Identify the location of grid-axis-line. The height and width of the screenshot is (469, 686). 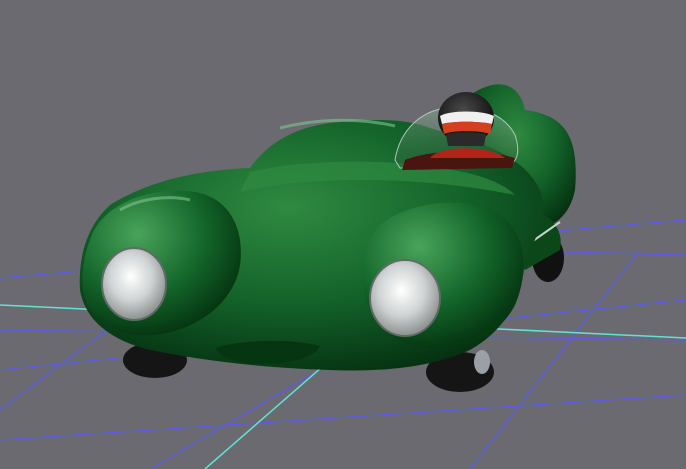
(267, 414).